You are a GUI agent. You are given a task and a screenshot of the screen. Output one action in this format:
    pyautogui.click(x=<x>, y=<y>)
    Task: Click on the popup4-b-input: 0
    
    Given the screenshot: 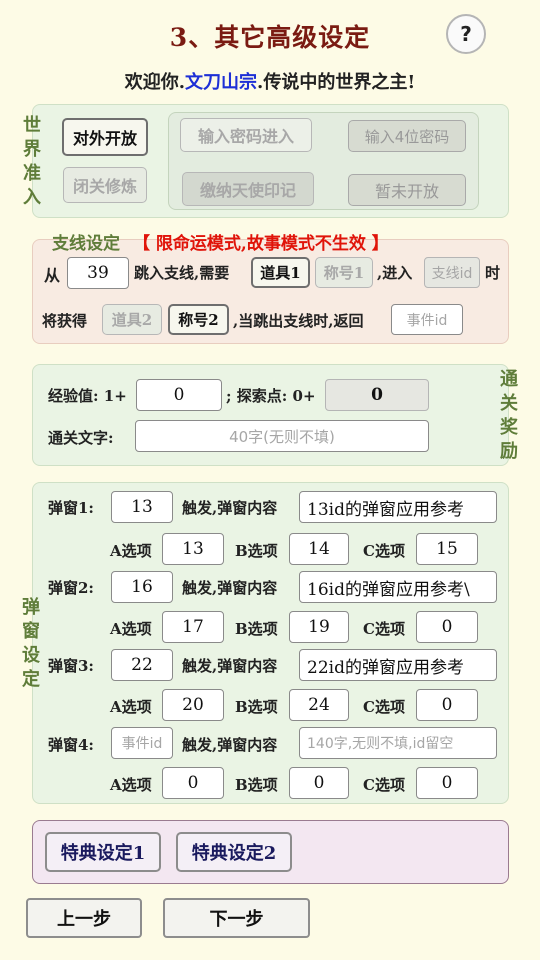 What is the action you would take?
    pyautogui.click(x=319, y=783)
    